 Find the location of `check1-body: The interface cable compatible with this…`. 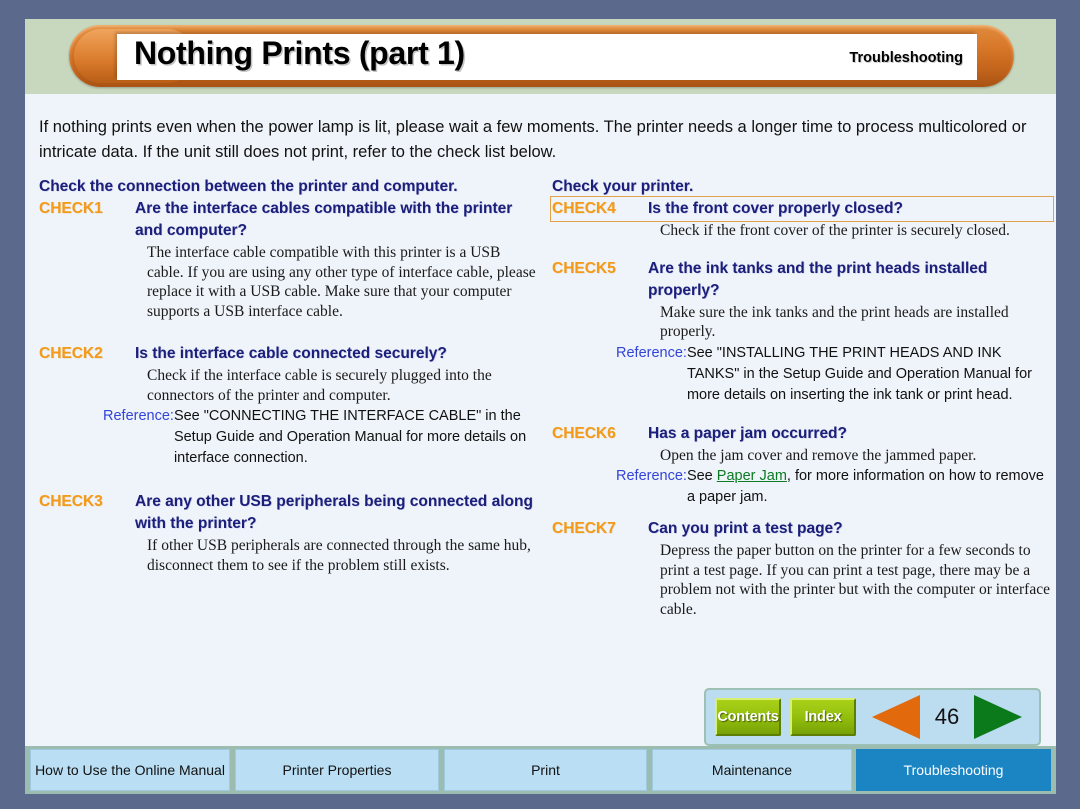

check1-body: The interface cable compatible with this… is located at coordinates (341, 282).